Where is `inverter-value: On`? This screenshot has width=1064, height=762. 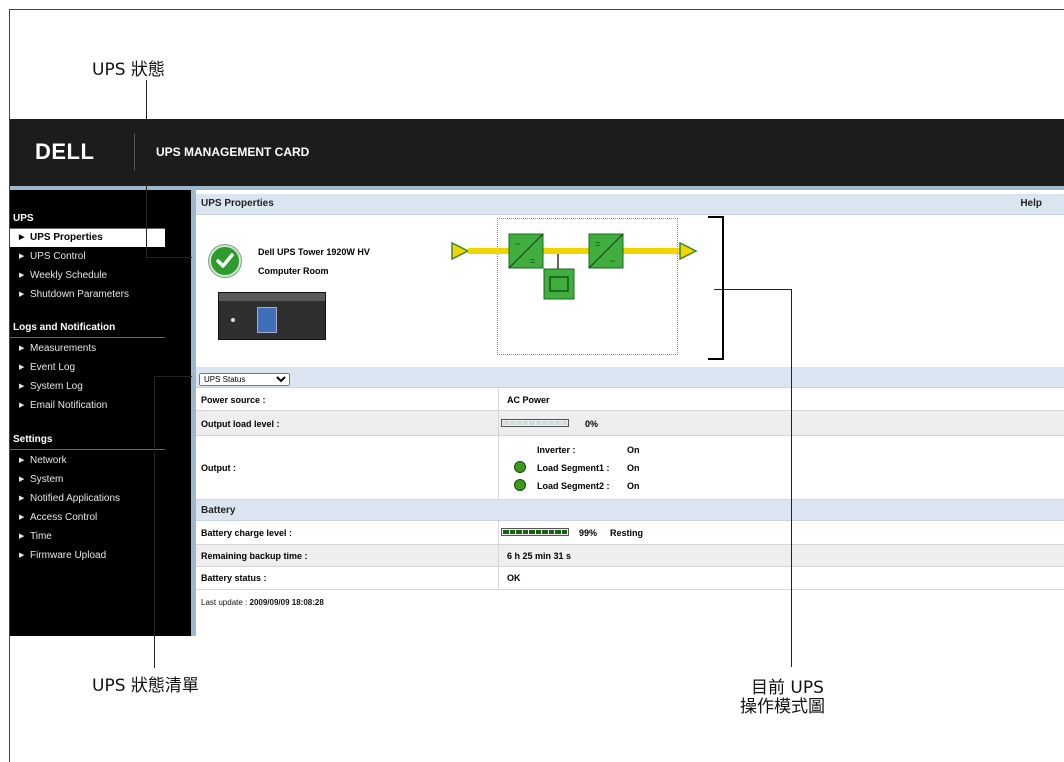 inverter-value: On is located at coordinates (633, 450).